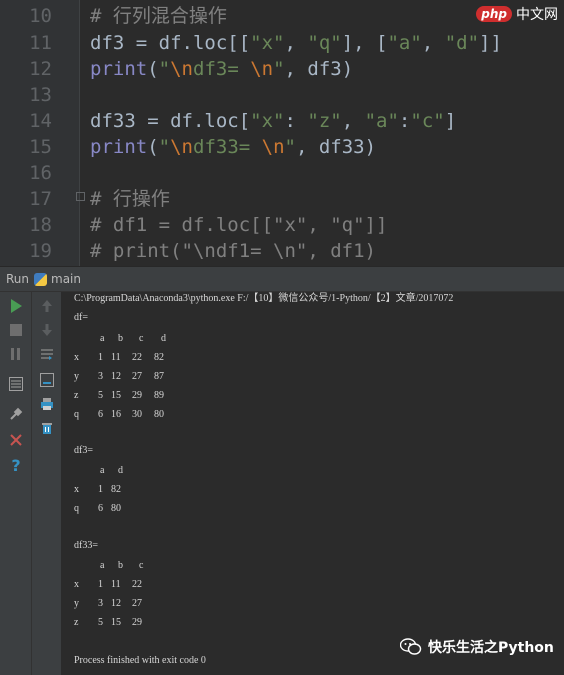 This screenshot has width=564, height=675. Describe the element at coordinates (537, 15) in the screenshot. I see `php-logo-text: 中文网` at that location.